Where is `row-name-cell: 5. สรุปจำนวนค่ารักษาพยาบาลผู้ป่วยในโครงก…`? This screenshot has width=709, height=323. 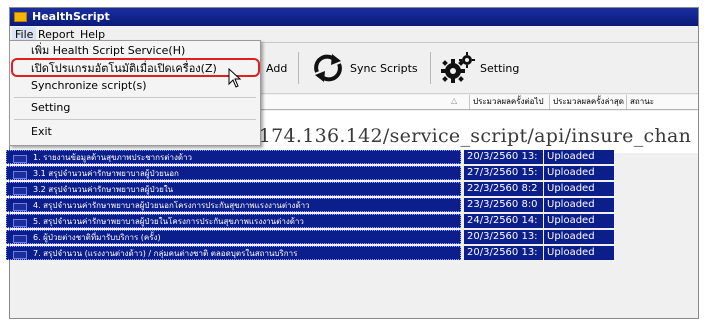 row-name-cell: 5. สรุปจำนวนค่ารักษาพยาบาลผู้ป่วยในโครงก… is located at coordinates (233, 221).